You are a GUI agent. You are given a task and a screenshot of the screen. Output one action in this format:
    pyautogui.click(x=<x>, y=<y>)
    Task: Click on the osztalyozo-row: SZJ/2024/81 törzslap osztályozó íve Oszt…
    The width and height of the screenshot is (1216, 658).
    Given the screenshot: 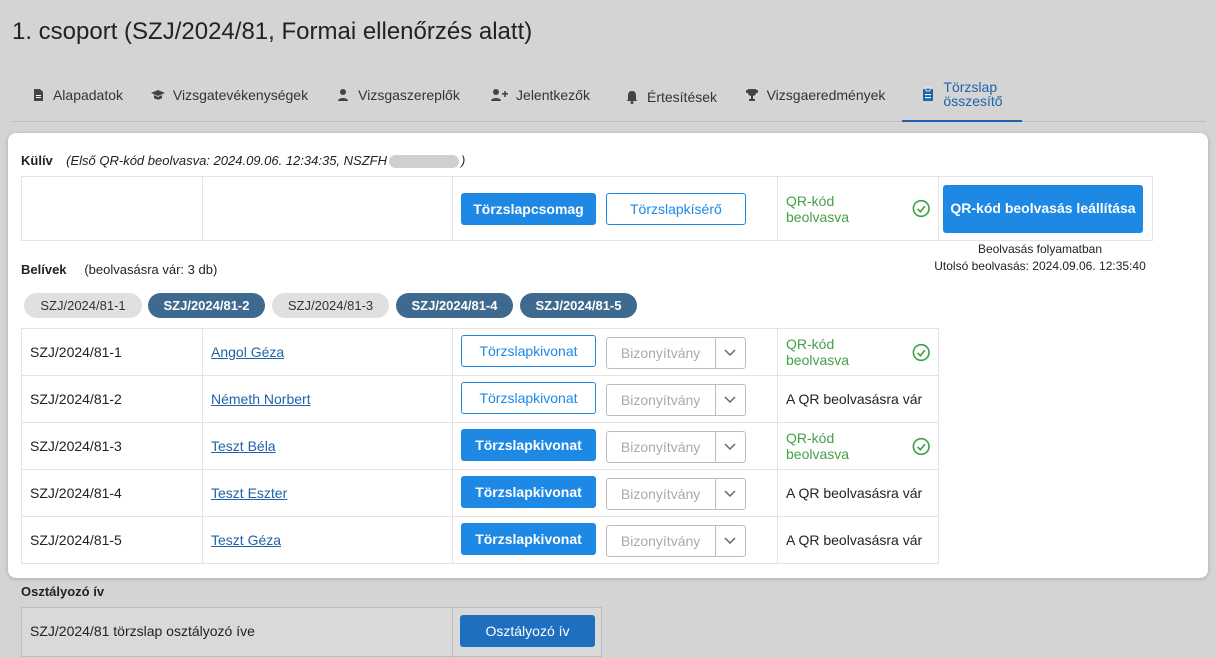 What is the action you would take?
    pyautogui.click(x=311, y=632)
    